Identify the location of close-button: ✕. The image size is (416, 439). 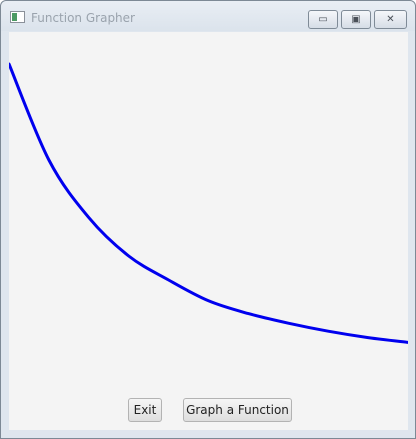
(390, 19).